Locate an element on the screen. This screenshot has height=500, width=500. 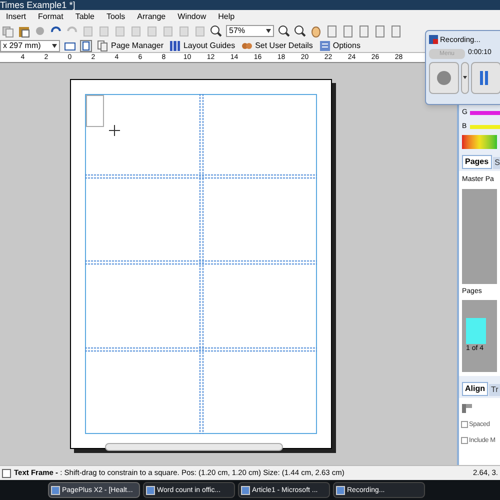
menu-item: Insert is located at coordinates (16, 16).